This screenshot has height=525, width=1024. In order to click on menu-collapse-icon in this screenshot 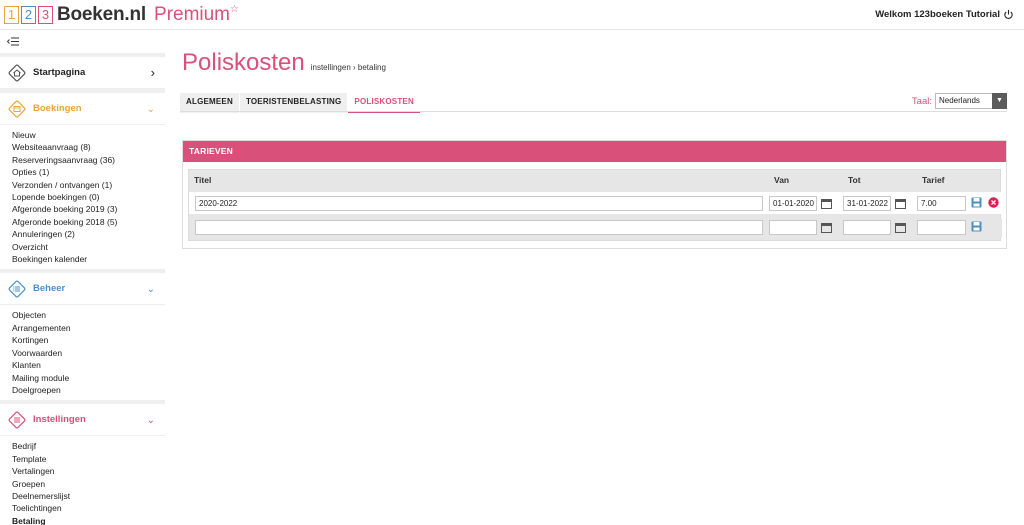, I will do `click(13, 41)`.